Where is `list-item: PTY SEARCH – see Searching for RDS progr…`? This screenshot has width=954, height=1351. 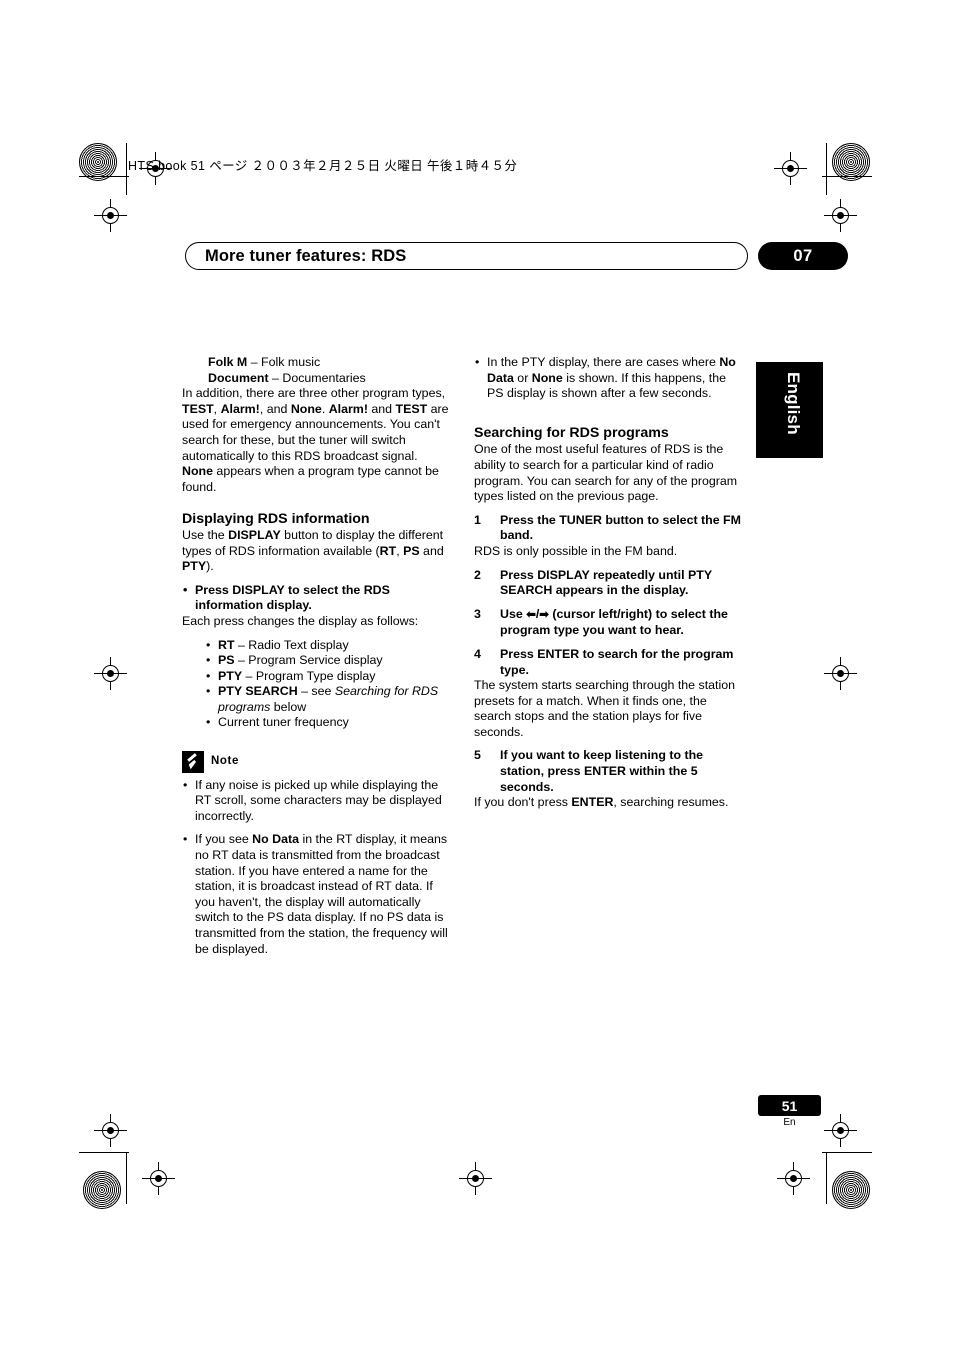 list-item: PTY SEARCH – see Searching for RDS progr… is located at coordinates (327, 699).